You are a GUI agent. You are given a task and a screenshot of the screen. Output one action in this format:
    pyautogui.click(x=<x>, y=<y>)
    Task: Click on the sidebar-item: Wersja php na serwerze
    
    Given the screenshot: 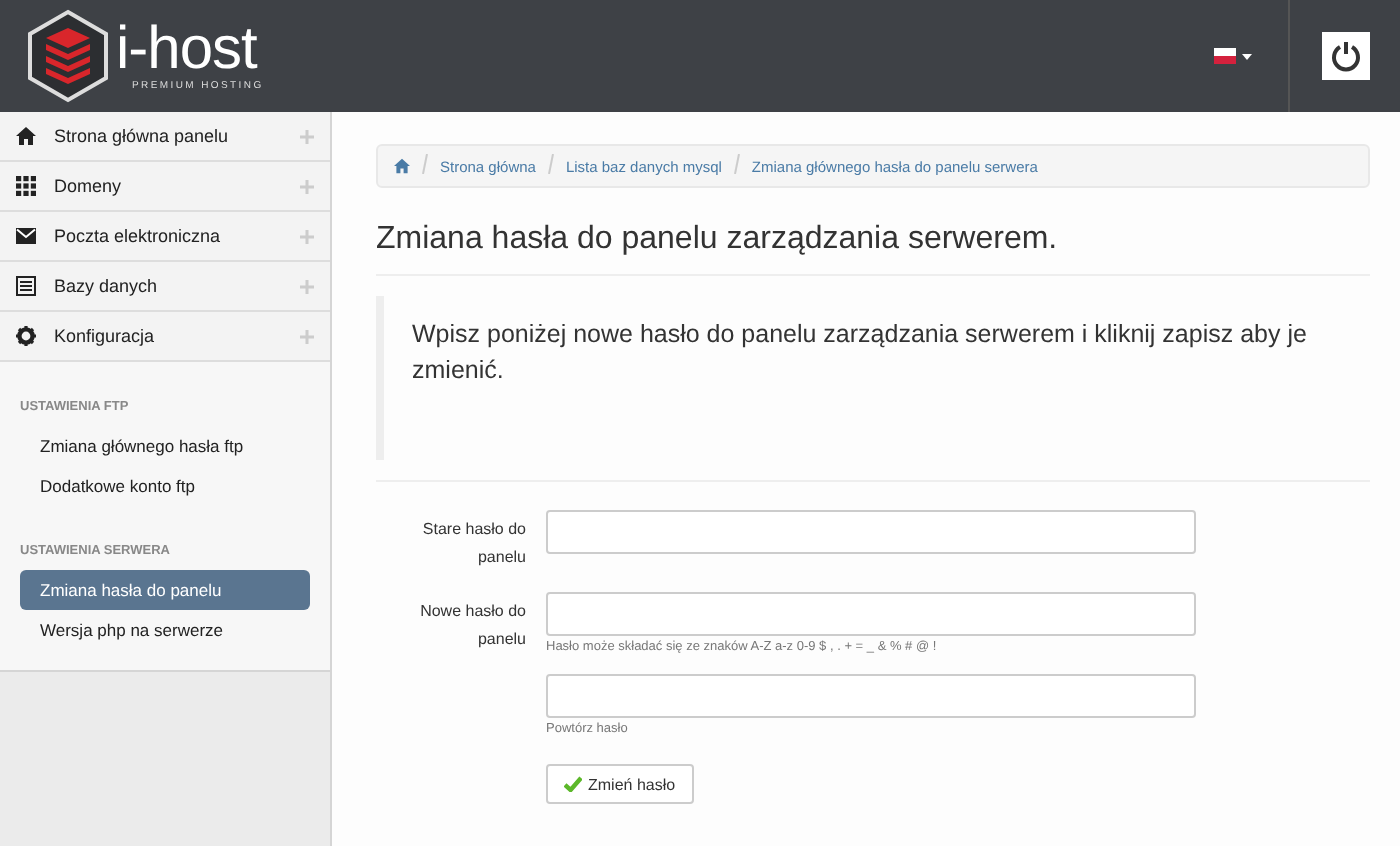 What is the action you would take?
    pyautogui.click(x=165, y=630)
    